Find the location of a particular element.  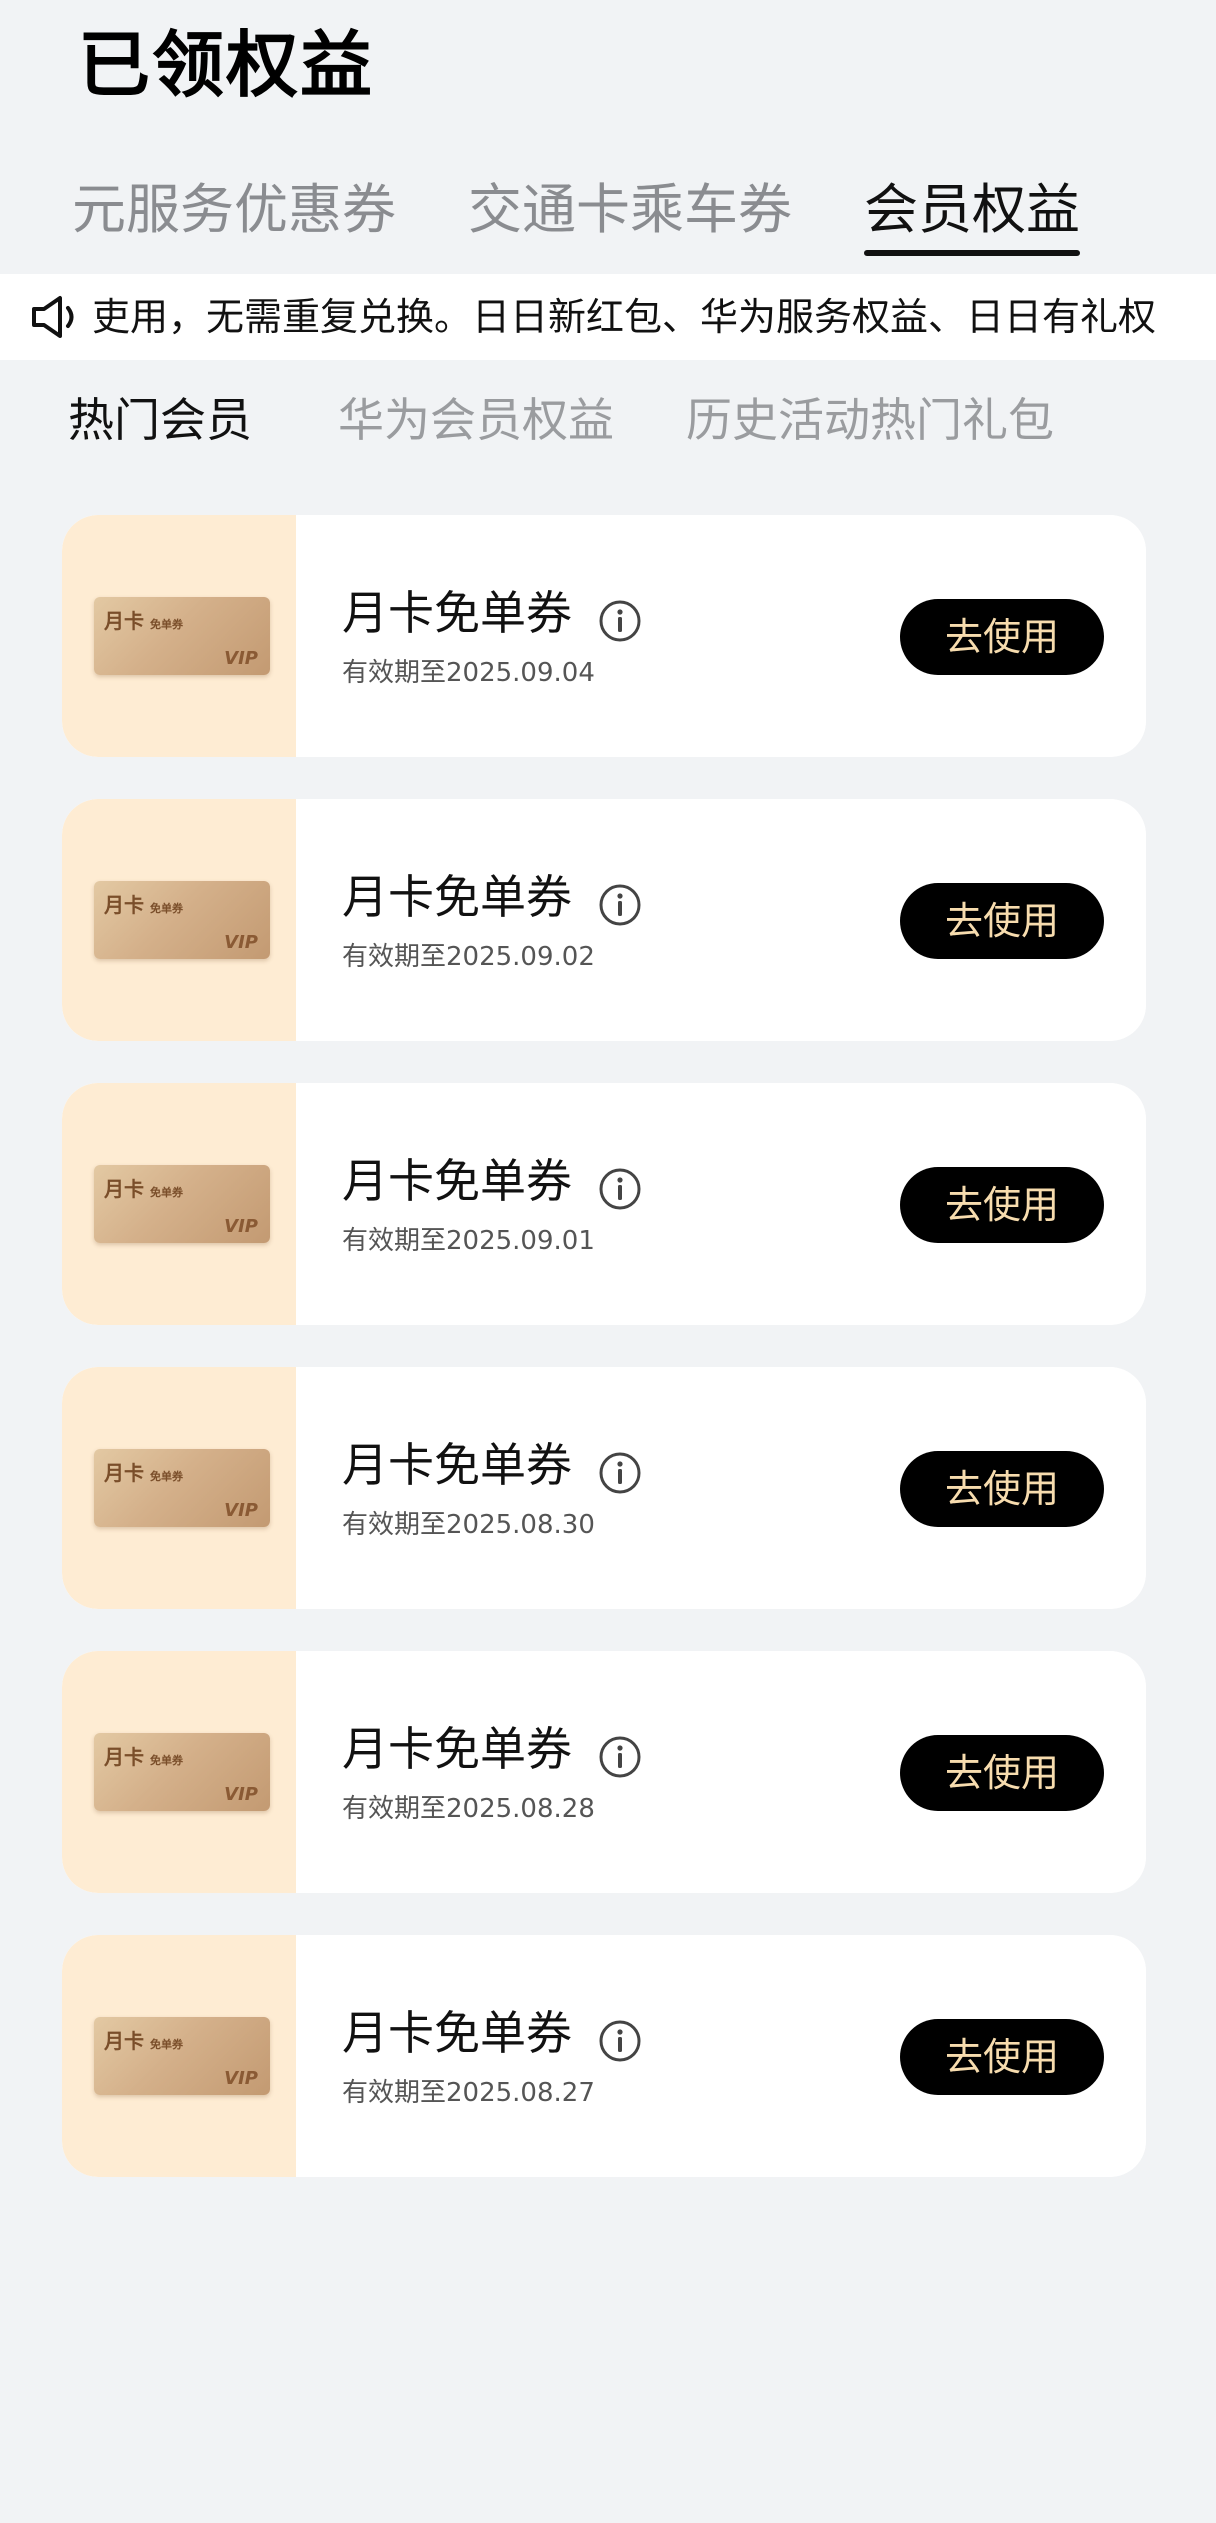

page-title: 已领权益 is located at coordinates (226, 65).